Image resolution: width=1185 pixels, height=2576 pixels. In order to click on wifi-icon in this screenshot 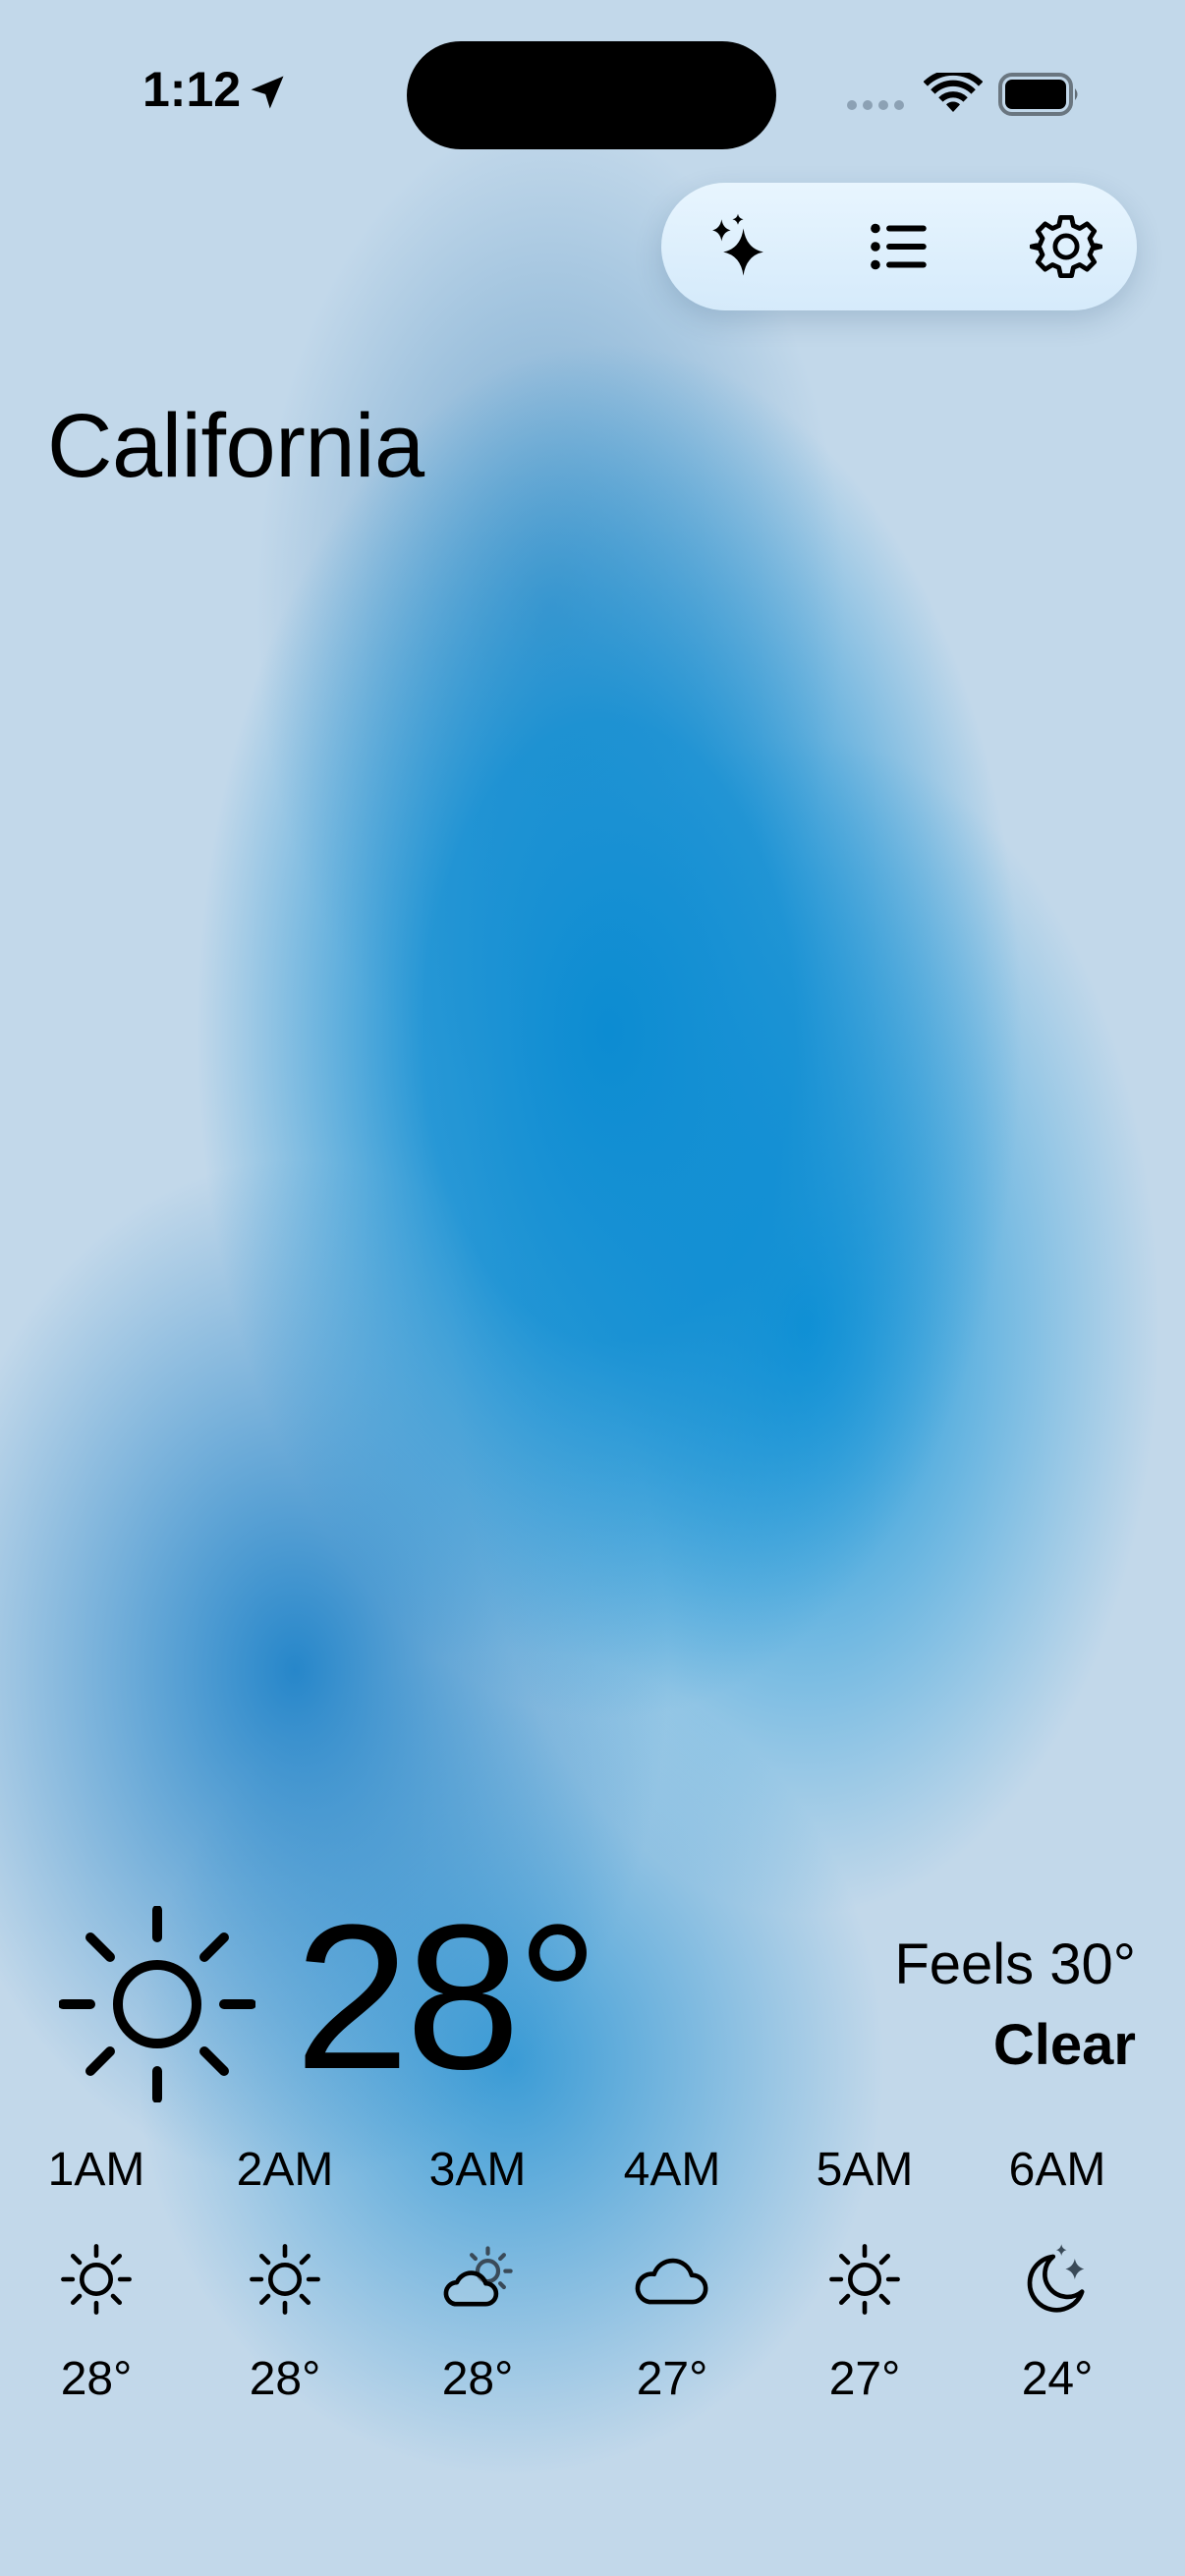, I will do `click(954, 92)`.